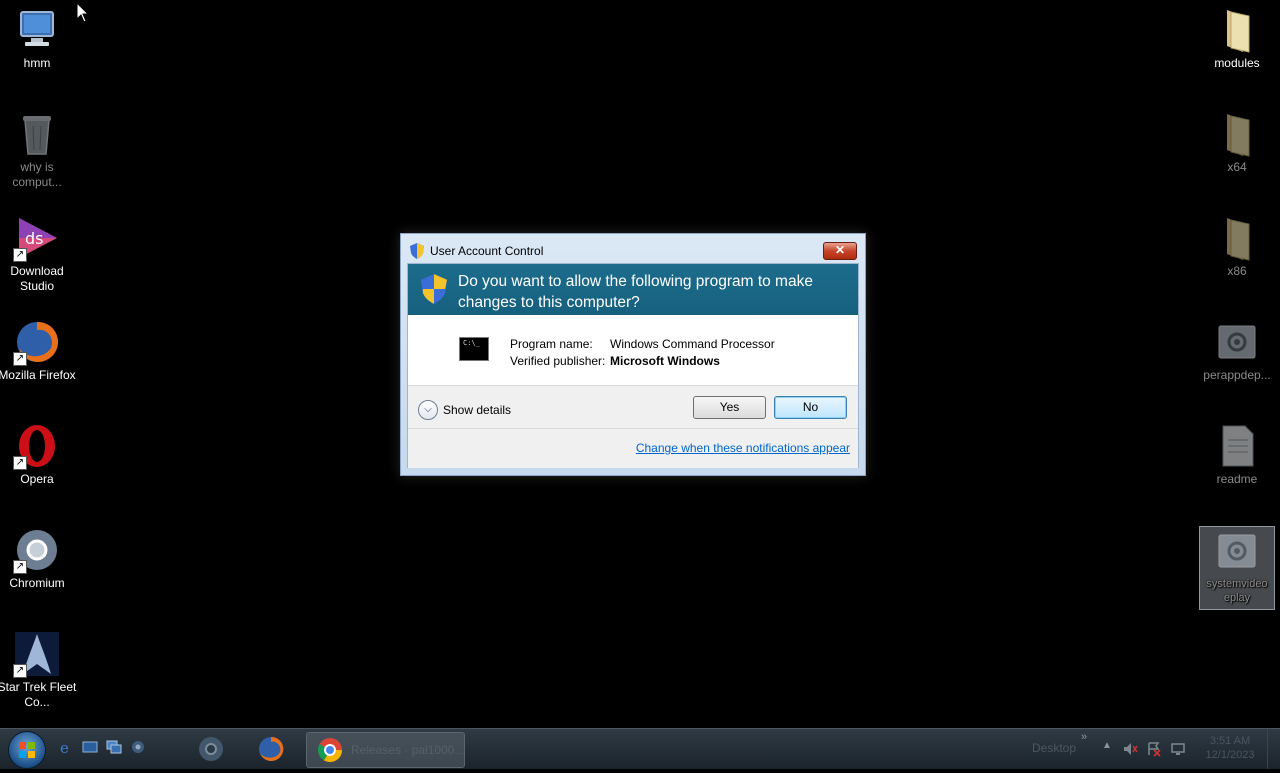  I want to click on desktop-icon-label: modules, so click(1237, 63).